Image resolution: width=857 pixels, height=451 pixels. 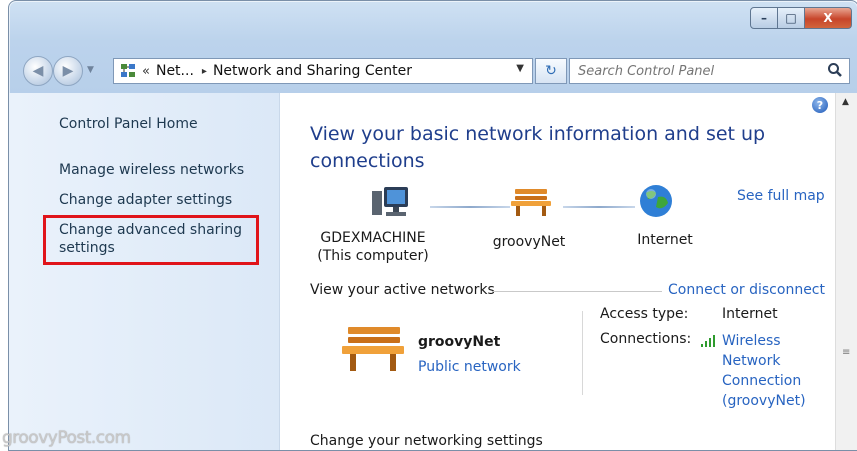 What do you see at coordinates (146, 71) in the screenshot?
I see `address-overflow-chevron: «` at bounding box center [146, 71].